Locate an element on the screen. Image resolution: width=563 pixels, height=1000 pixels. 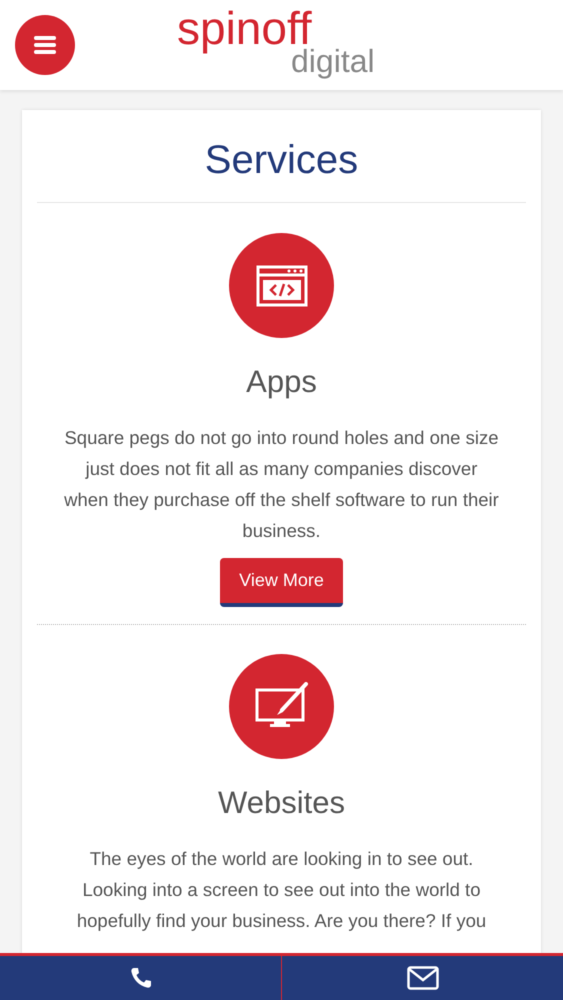
service-description: Square pegs do not go into round holes and one size just does not fit all as many companies discover when they purchase off the shelf software to run their business. is located at coordinates (281, 484).